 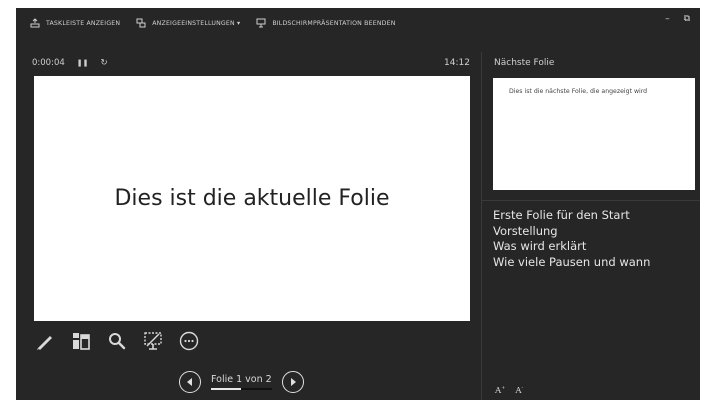 What do you see at coordinates (104, 63) in the screenshot?
I see `reset-timer-button: ↻` at bounding box center [104, 63].